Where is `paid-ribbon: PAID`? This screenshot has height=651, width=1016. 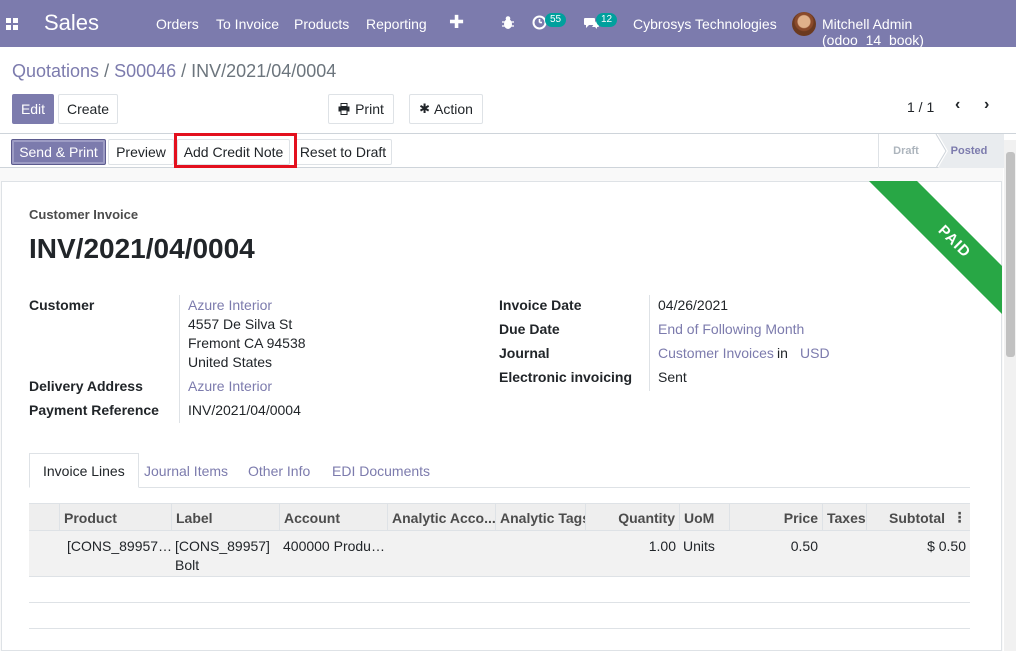
paid-ribbon: PAID is located at coordinates (932, 251).